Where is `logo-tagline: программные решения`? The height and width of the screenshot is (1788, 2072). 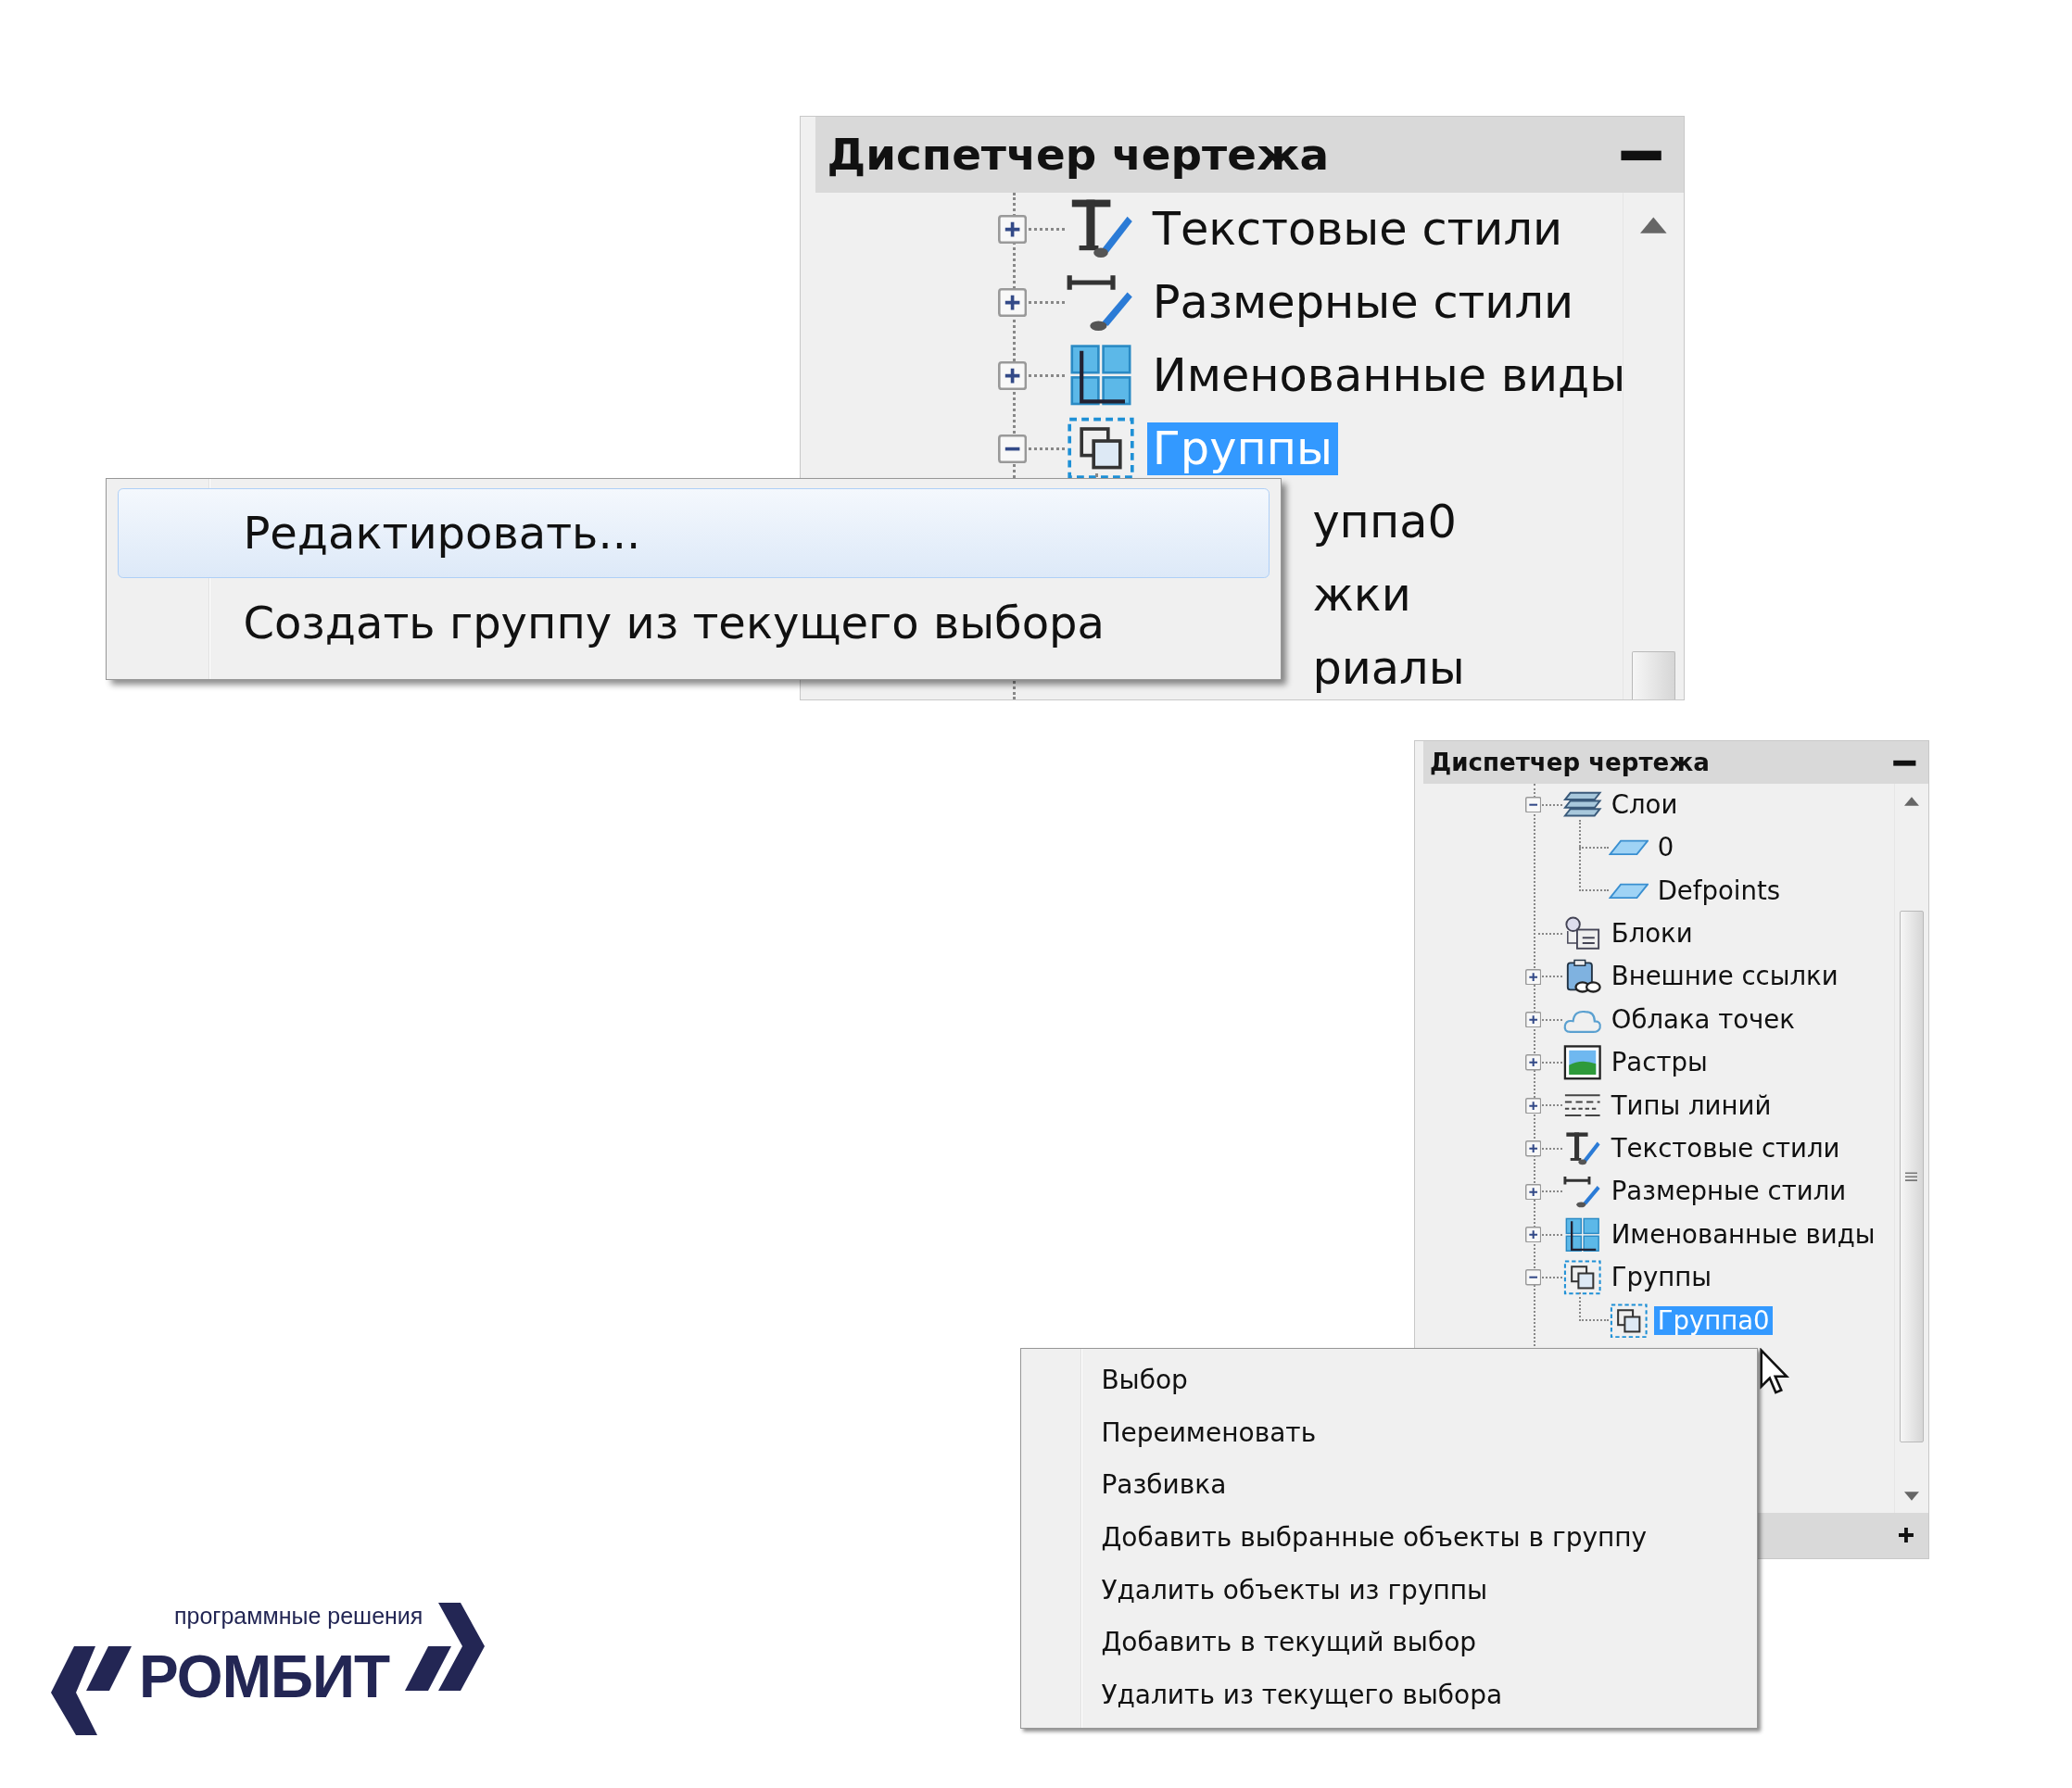
logo-tagline: программные решения is located at coordinates (298, 1616).